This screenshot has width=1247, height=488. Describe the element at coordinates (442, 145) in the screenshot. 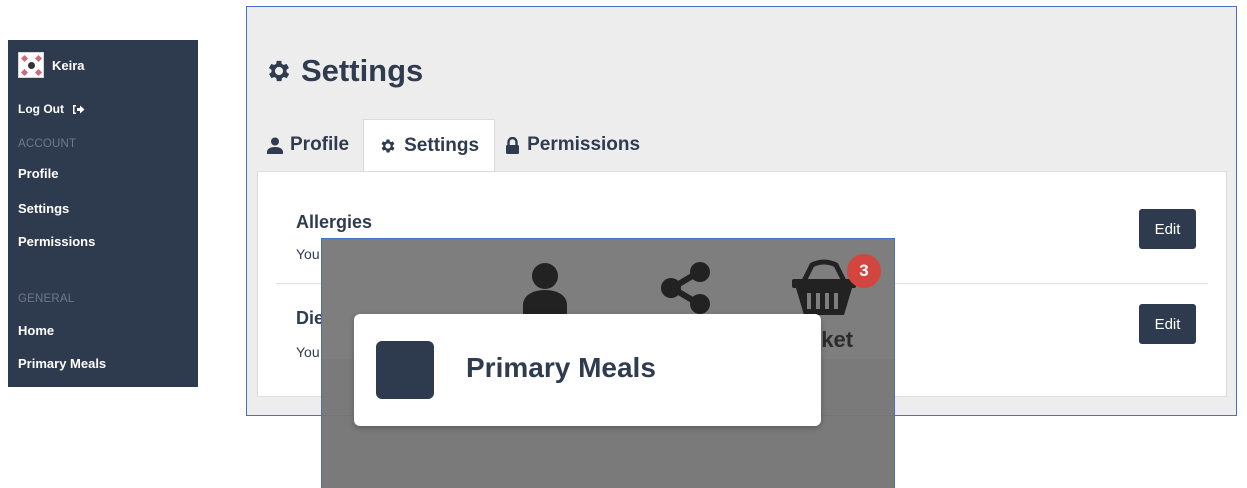

I see `tab-settings-label: Settings` at that location.